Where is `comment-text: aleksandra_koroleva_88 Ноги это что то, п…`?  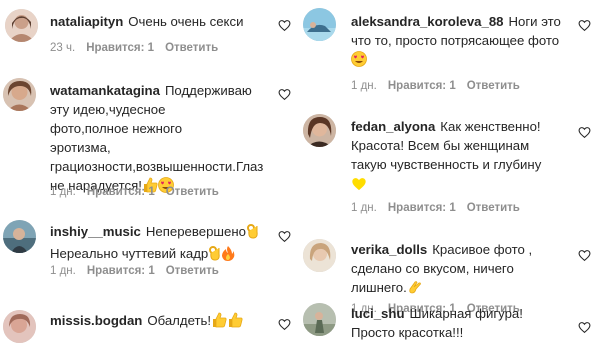
comment-text: aleksandra_koroleva_88 Ноги это что то, п… is located at coordinates (457, 42).